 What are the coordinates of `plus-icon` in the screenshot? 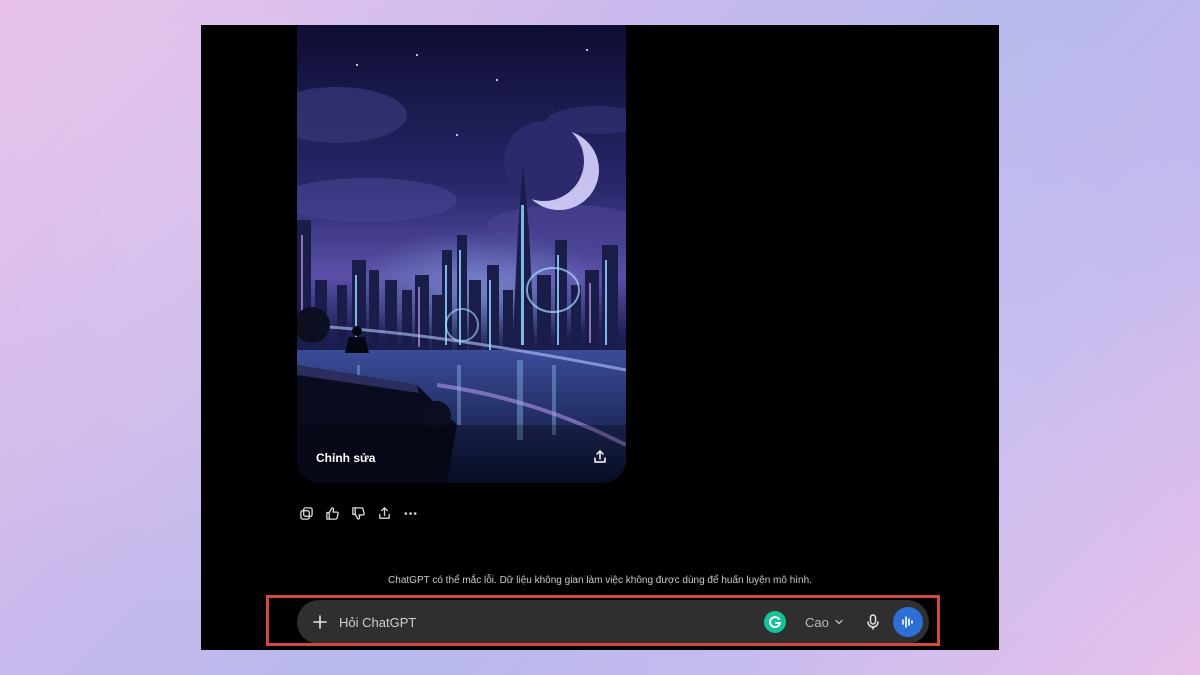 It's located at (320, 622).